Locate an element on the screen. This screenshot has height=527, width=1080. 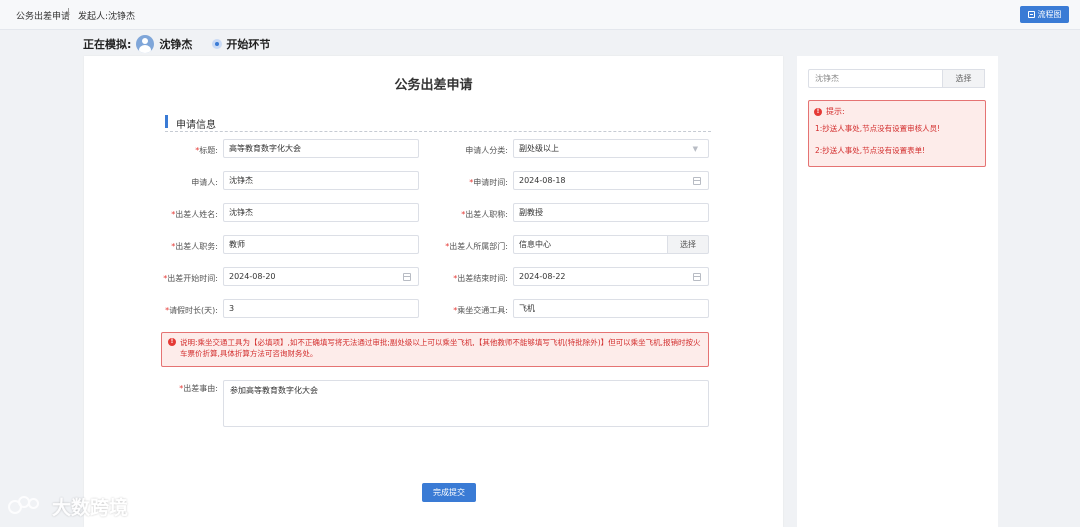
simulation-row: 正在模拟: 沈铮杰 开始环节 is located at coordinates (176, 44).